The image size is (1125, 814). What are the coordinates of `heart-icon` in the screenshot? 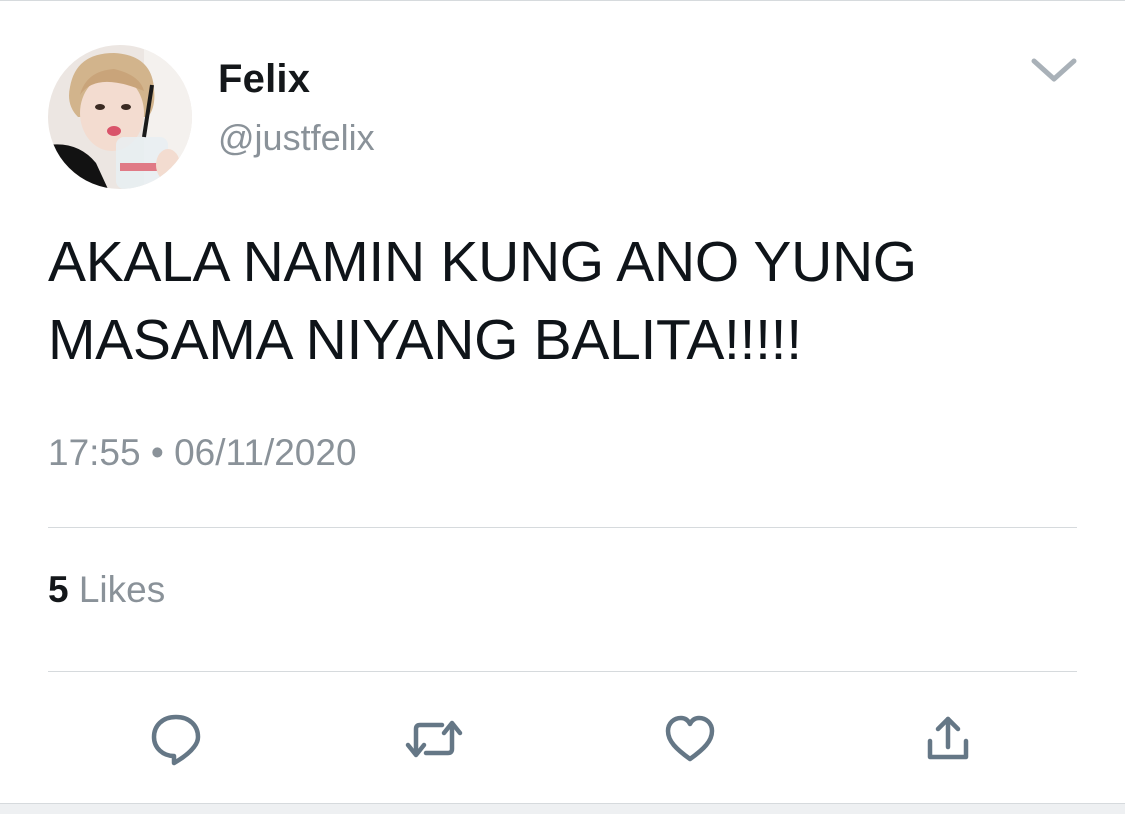 It's located at (690, 738).